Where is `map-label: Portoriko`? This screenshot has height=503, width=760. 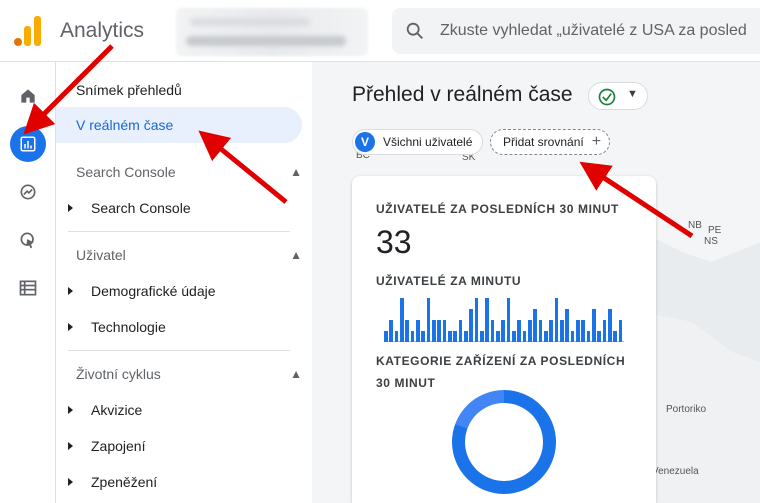
map-label: Portoriko is located at coordinates (686, 409).